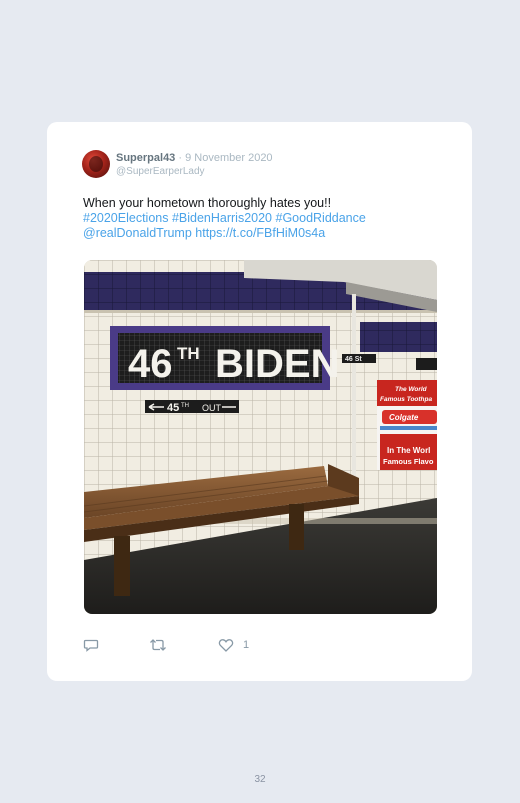  I want to click on reply-button, so click(91, 645).